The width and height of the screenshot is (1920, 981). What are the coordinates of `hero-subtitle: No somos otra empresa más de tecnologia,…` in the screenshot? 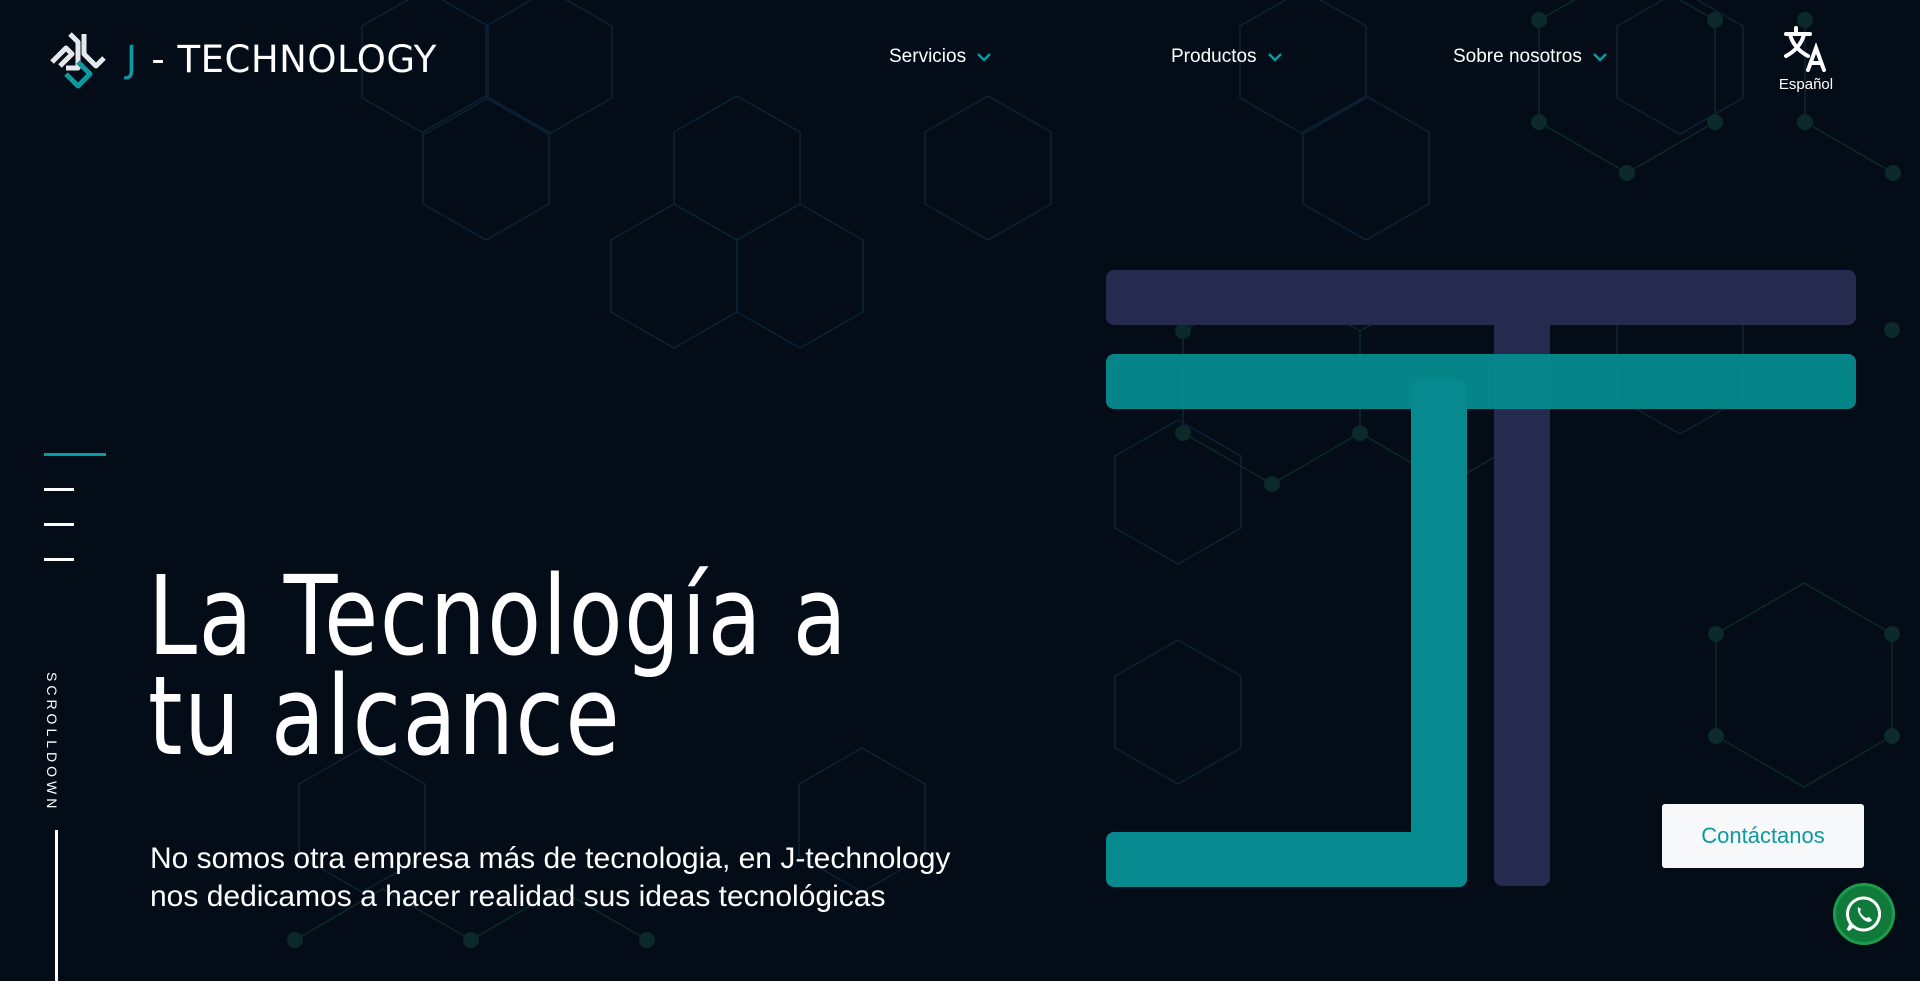 It's located at (580, 878).